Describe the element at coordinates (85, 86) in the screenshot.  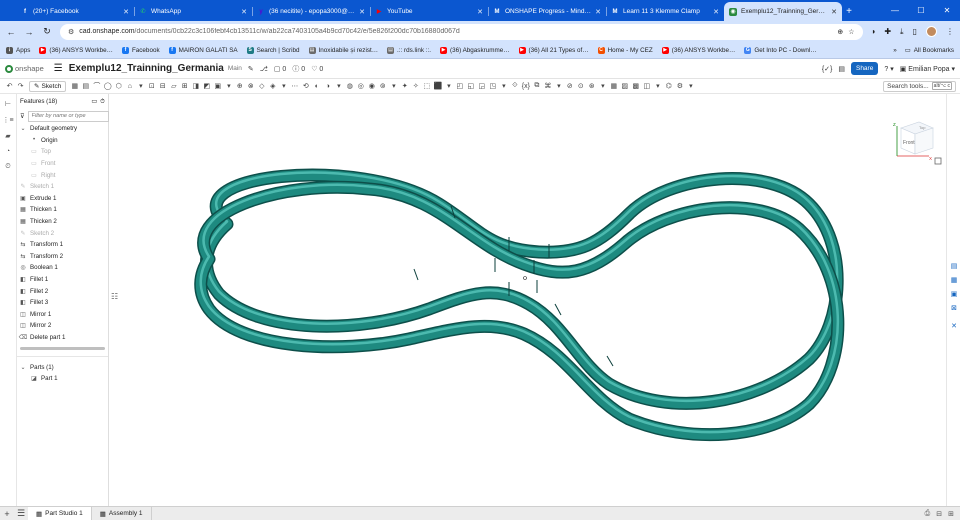
I see `feature-tool-icon: ▤` at that location.